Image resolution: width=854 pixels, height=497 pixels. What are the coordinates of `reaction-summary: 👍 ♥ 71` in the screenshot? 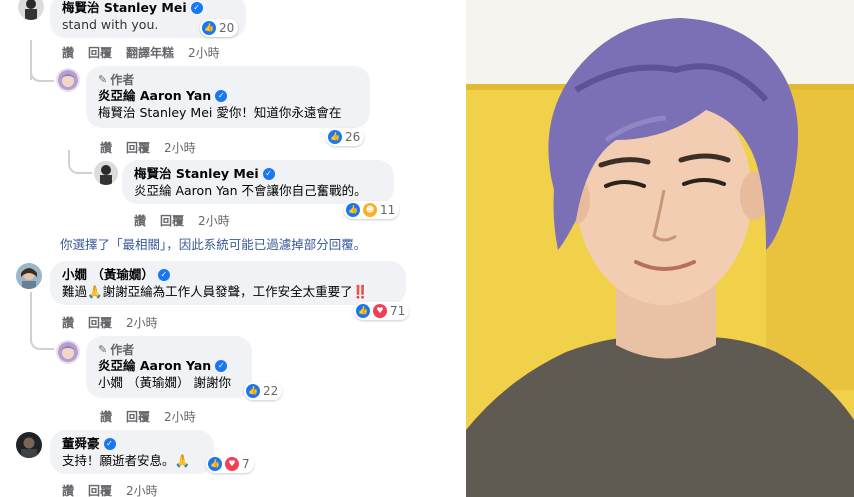 It's located at (382, 311).